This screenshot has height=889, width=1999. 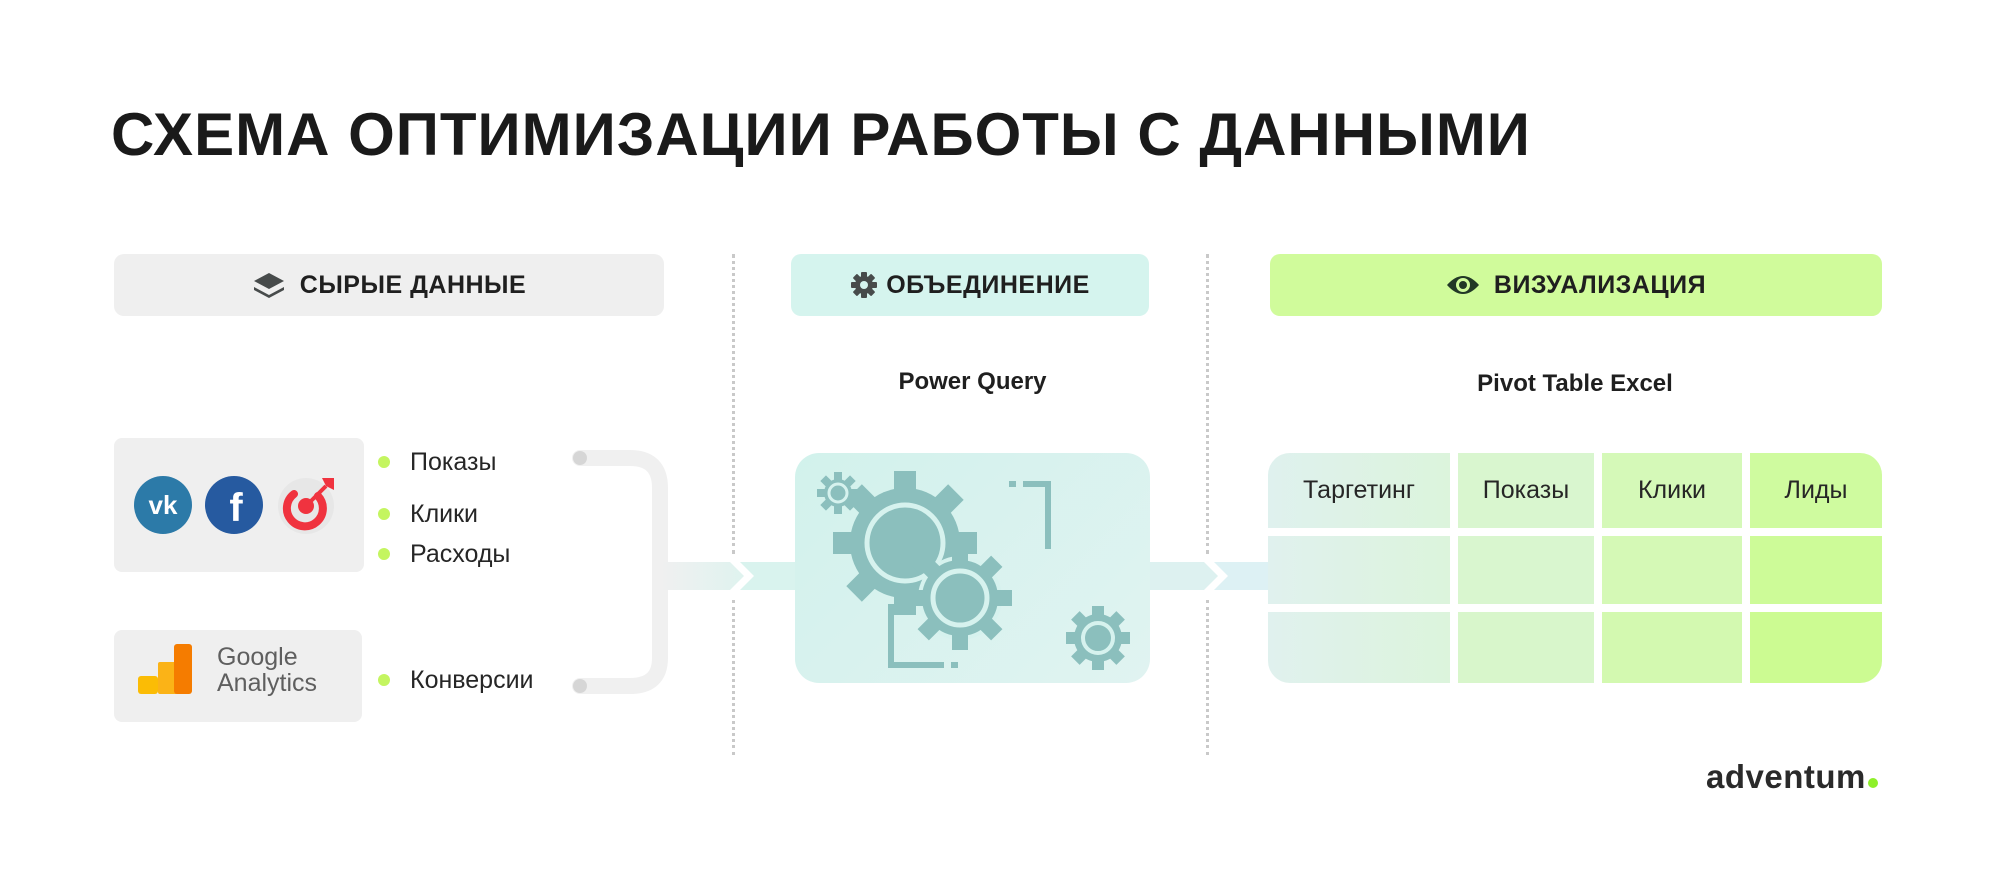 I want to click on gears-icon, so click(x=973, y=570).